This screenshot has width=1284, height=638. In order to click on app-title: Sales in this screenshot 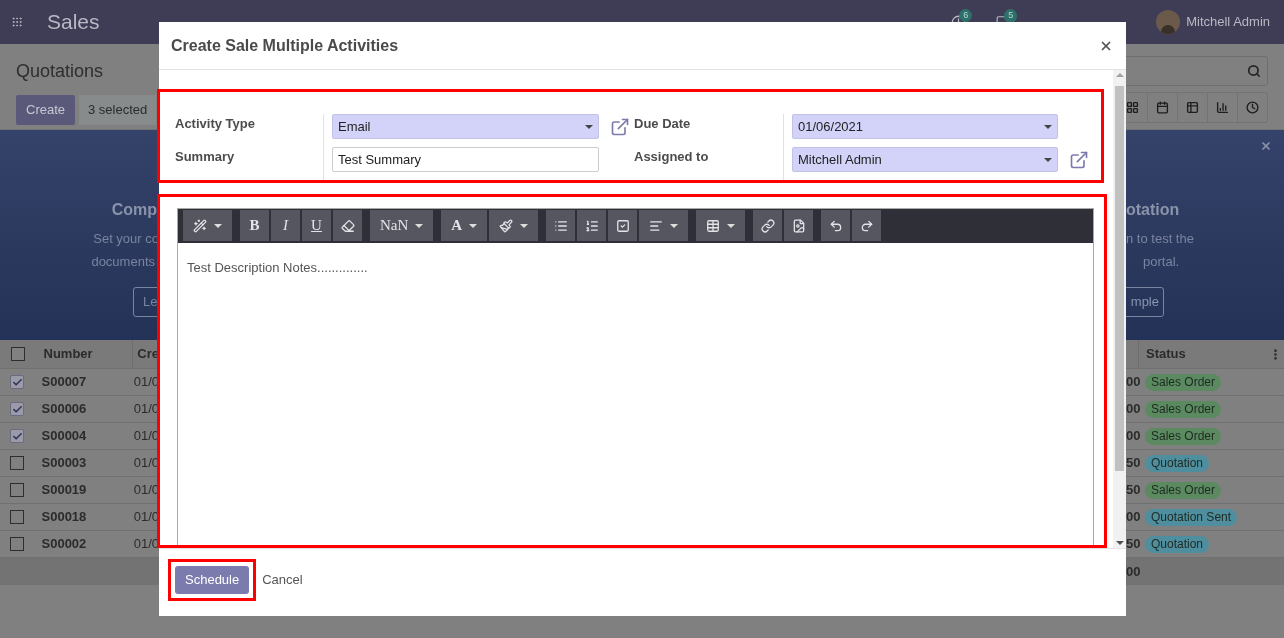, I will do `click(74, 22)`.